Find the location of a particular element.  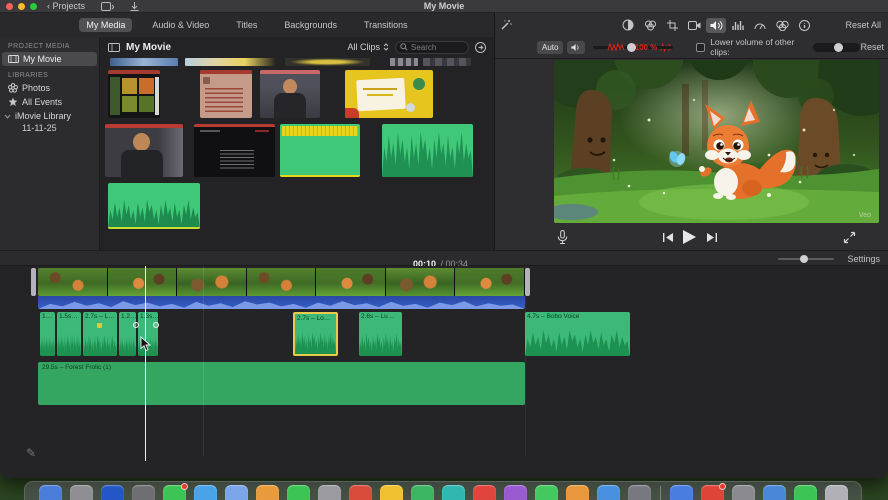

timeline-settings-button: Settings is located at coordinates (863, 259).